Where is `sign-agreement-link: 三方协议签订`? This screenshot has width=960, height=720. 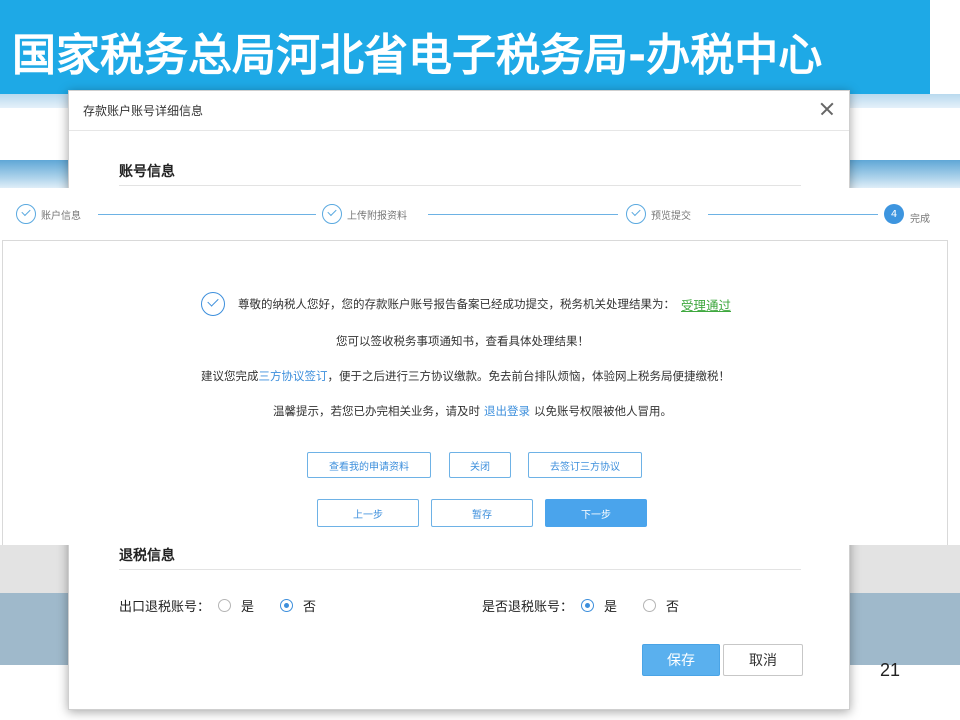 sign-agreement-link: 三方协议签订 is located at coordinates (293, 376).